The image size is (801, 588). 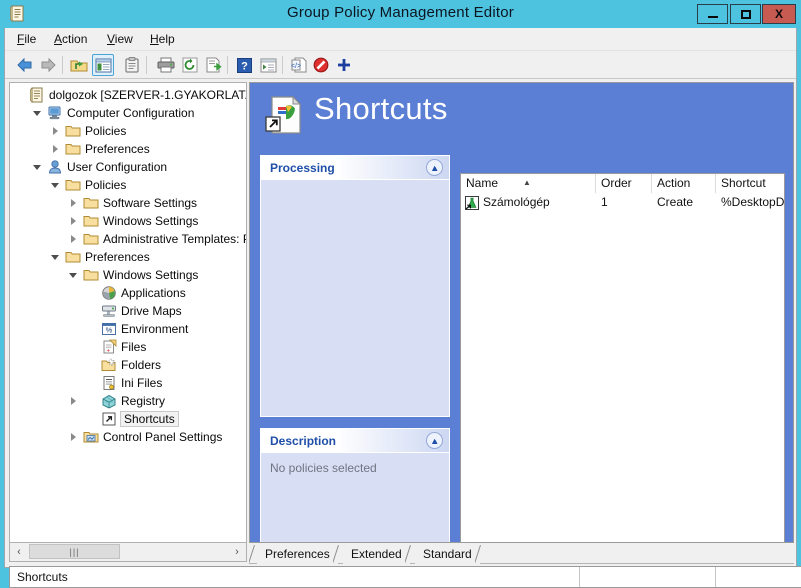 What do you see at coordinates (284, 115) in the screenshot?
I see `shortcuts-banner-icon` at bounding box center [284, 115].